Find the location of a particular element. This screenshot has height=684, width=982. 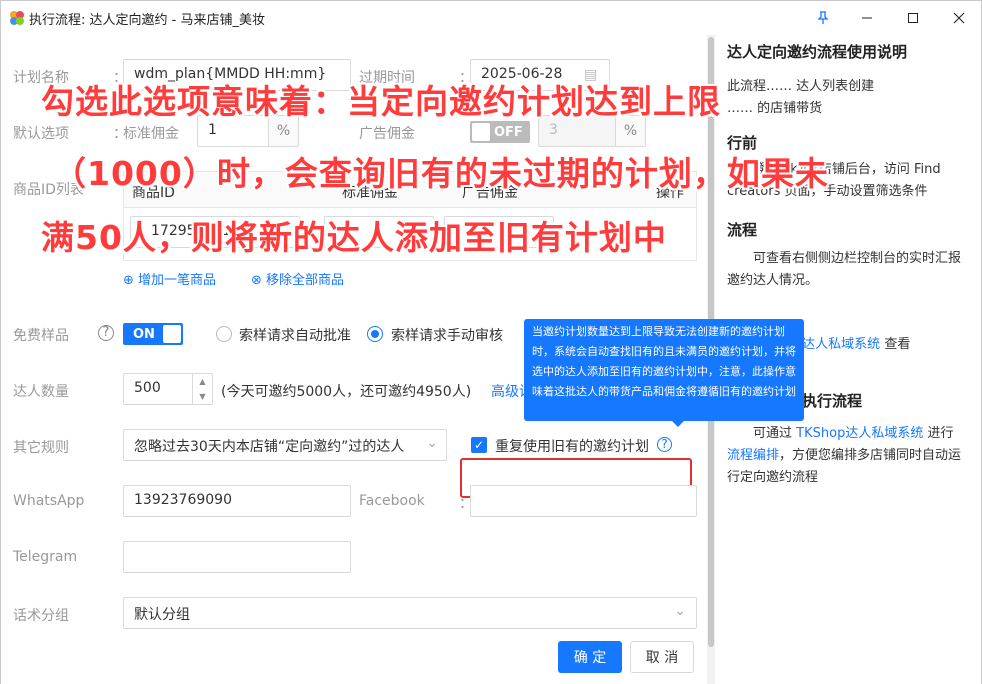

pin-icon is located at coordinates (823, 18).